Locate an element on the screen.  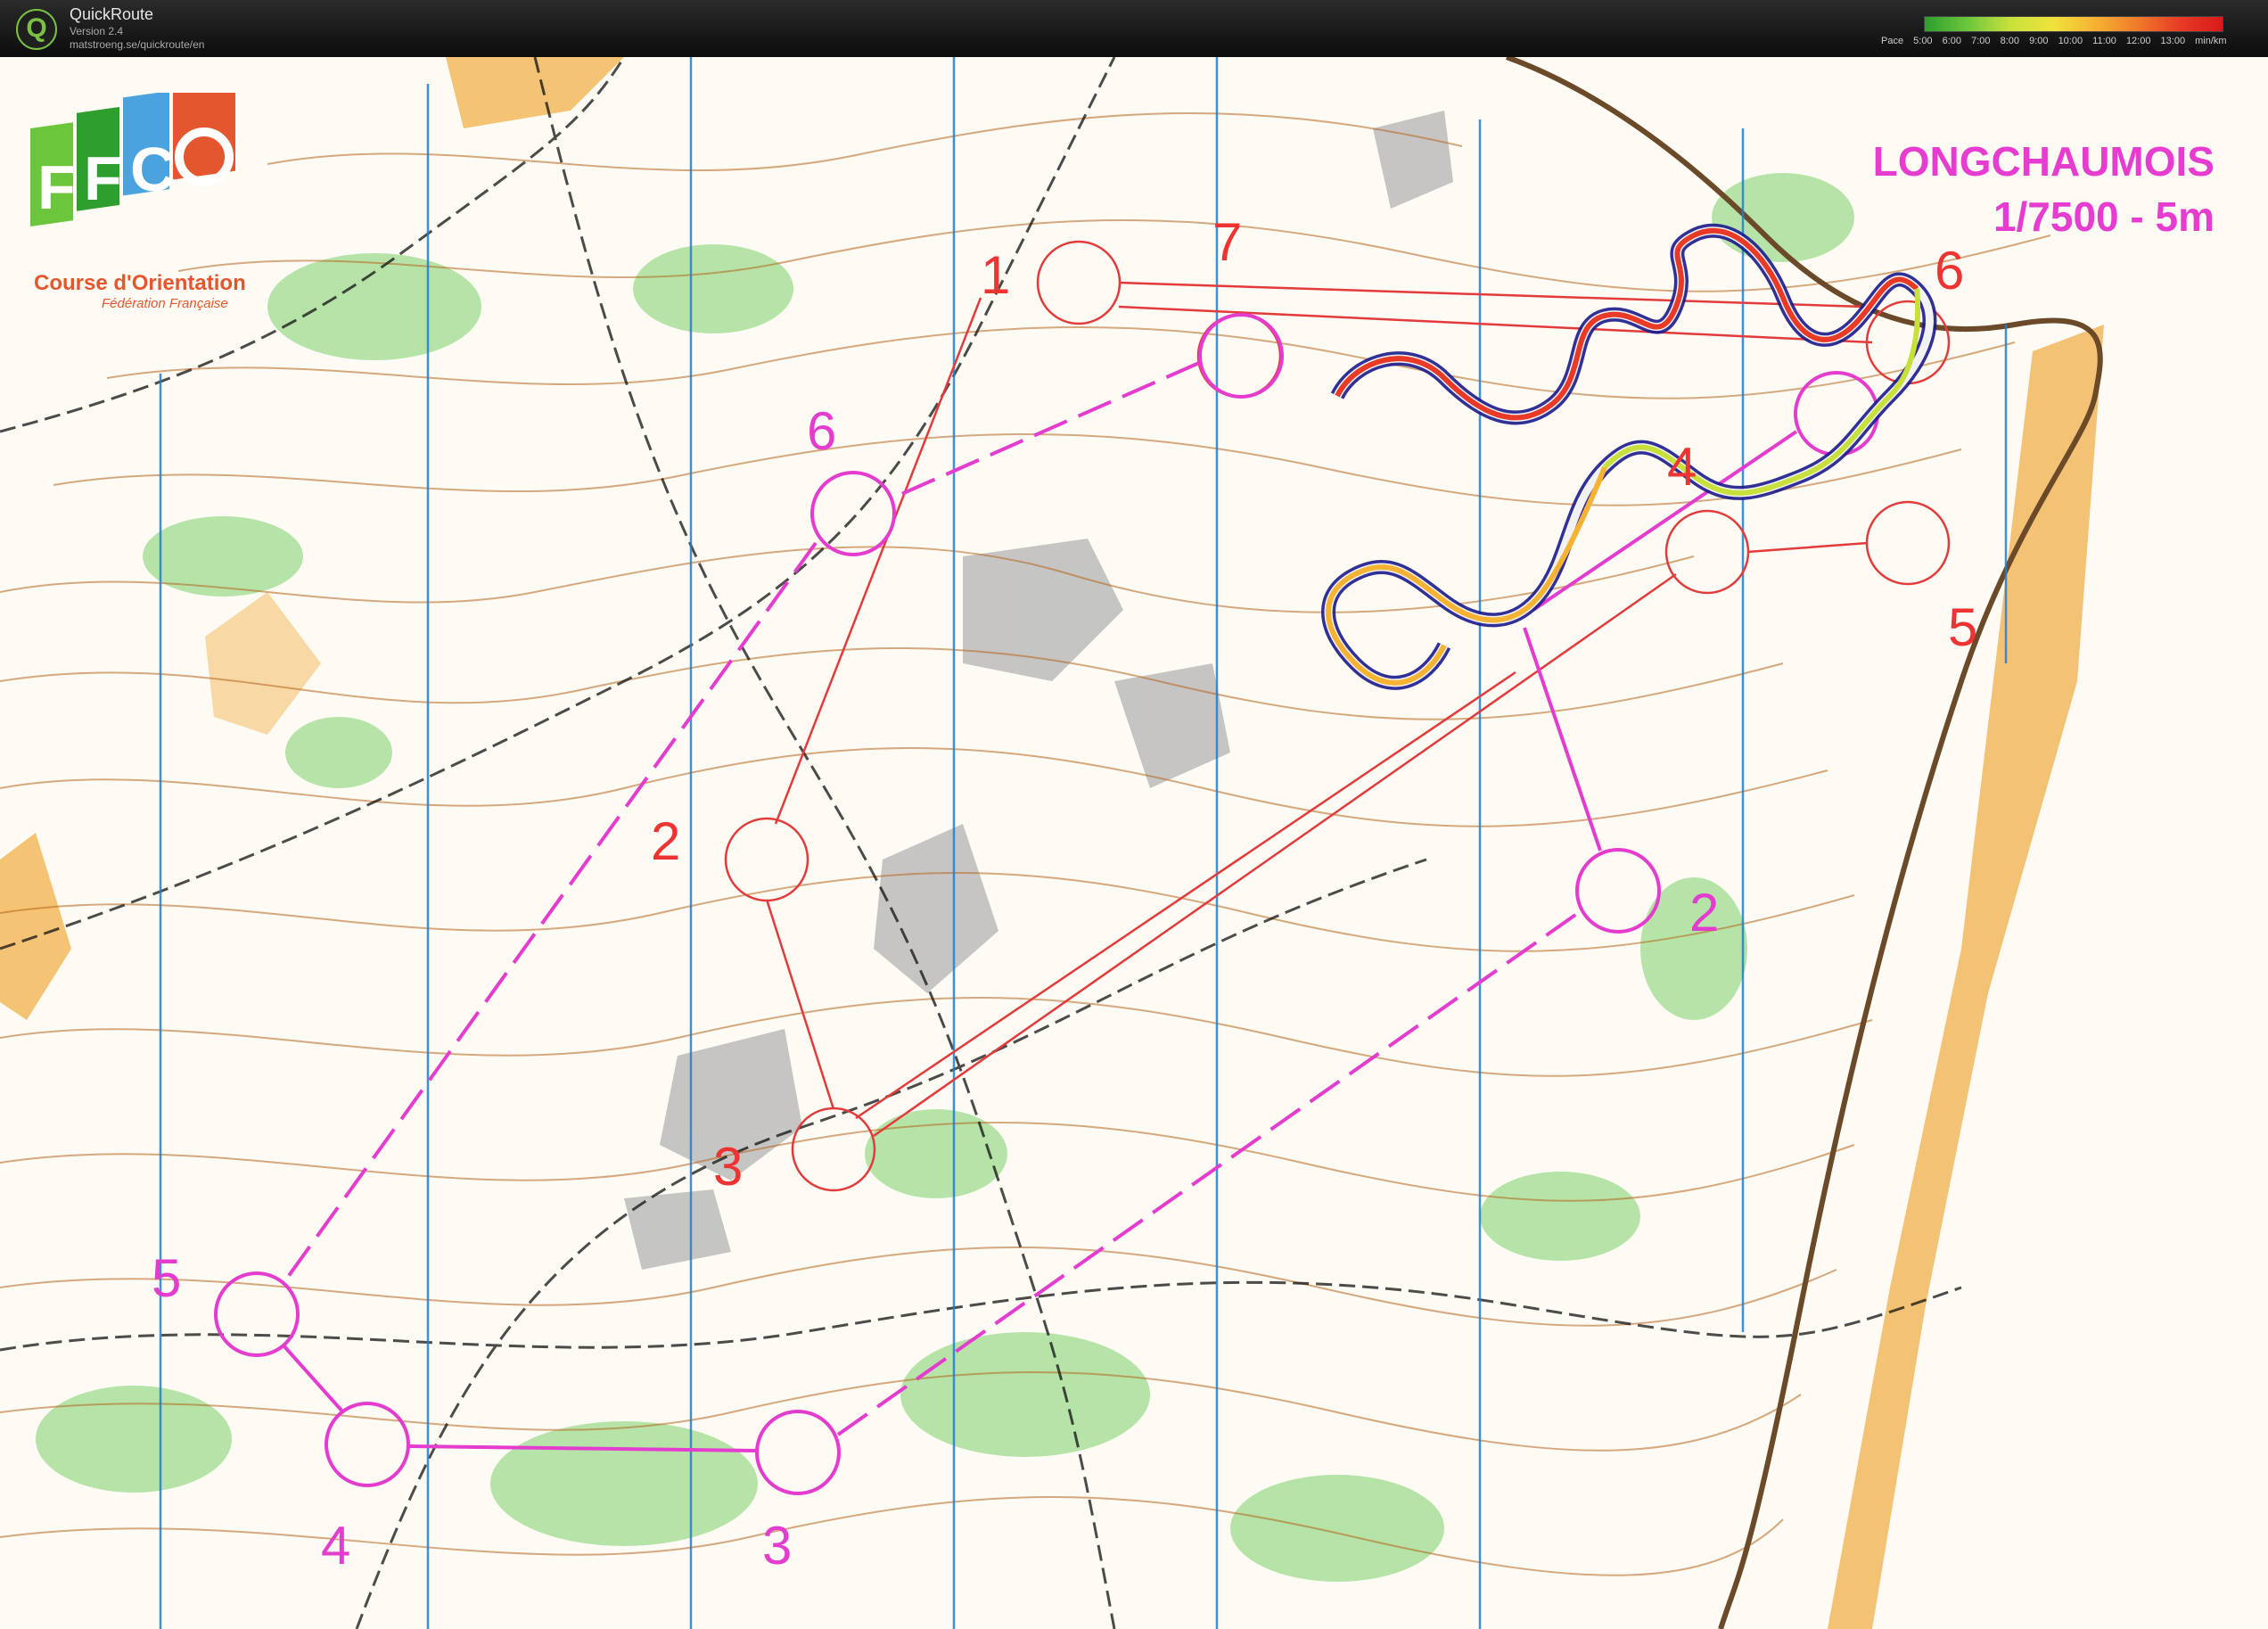
map-title: LONGCHAUMOIS 1/7500 - 5m is located at coordinates (2044, 189).